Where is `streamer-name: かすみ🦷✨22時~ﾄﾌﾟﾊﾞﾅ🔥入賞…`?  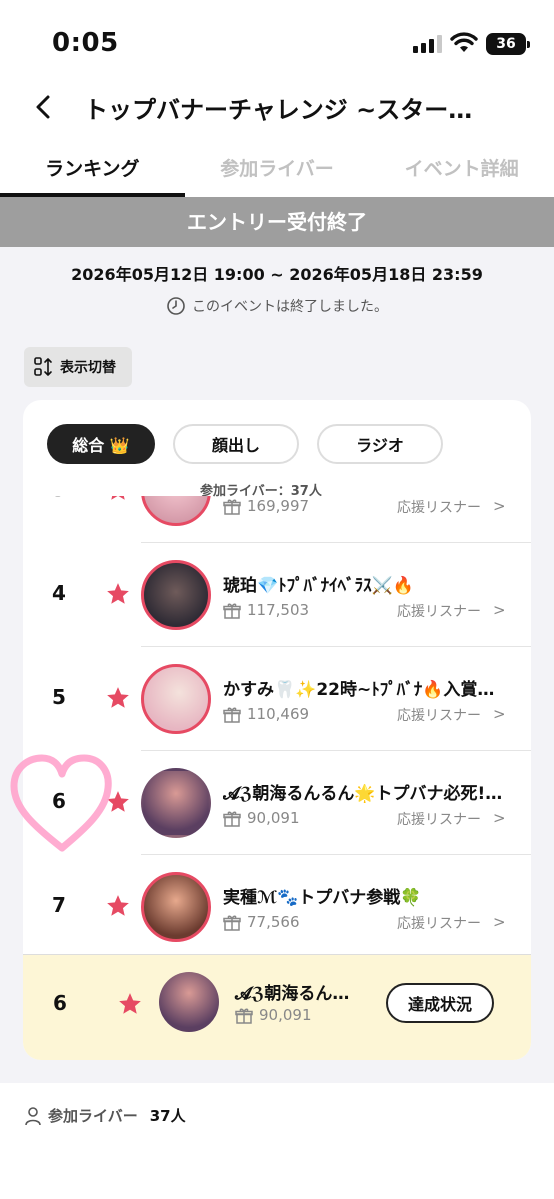 streamer-name: かすみ🦷✨22時~ﾄﾌﾟﾊﾞﾅ🔥入賞… is located at coordinates (359, 690).